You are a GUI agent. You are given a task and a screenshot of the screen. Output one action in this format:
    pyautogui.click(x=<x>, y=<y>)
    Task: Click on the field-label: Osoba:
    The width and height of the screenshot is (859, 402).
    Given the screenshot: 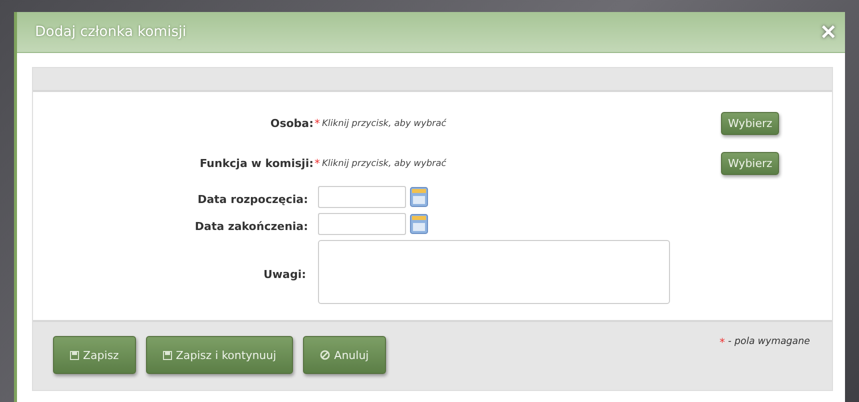 What is the action you would take?
    pyautogui.click(x=292, y=123)
    